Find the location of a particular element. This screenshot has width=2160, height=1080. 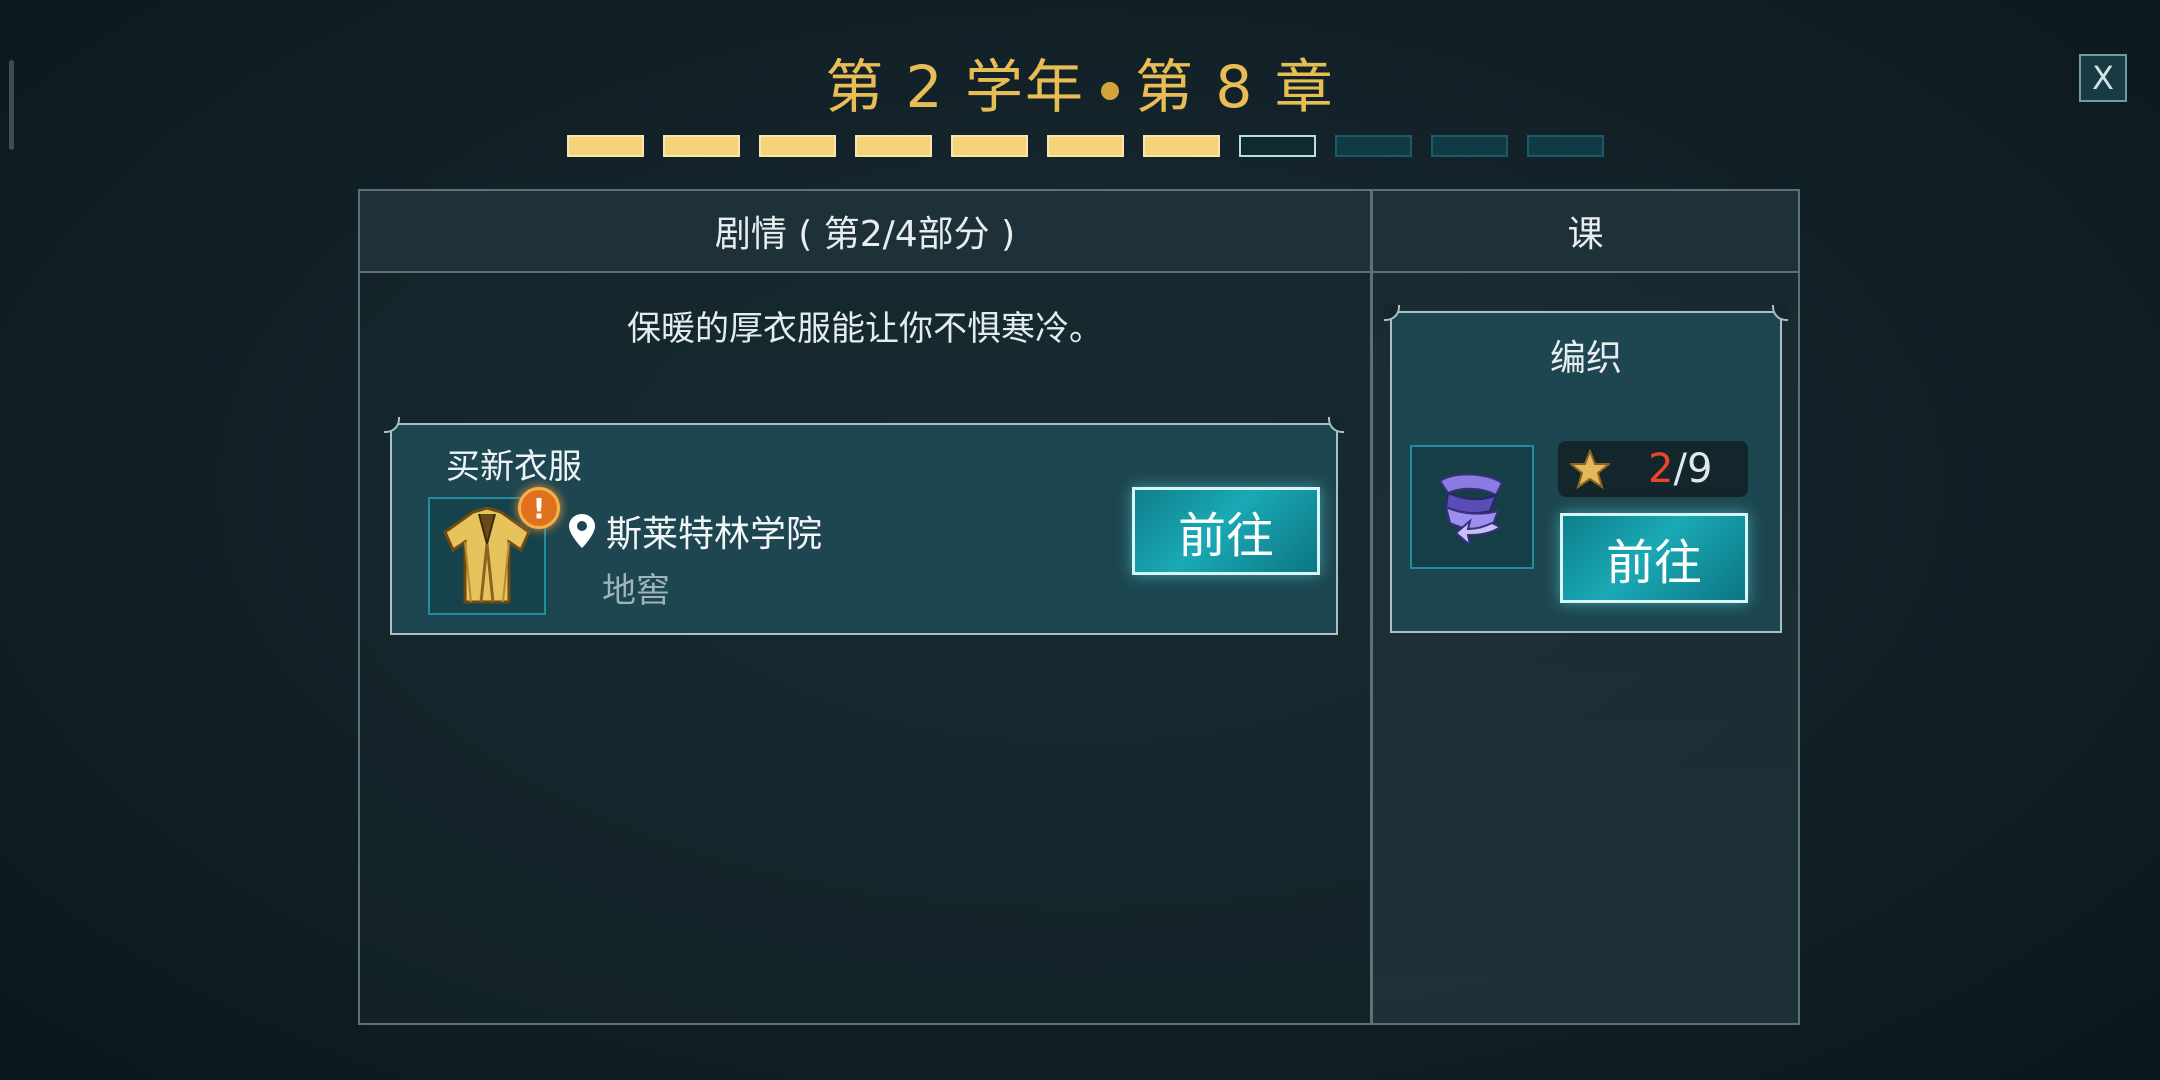

sub-location: 地窖 is located at coordinates (636, 591).